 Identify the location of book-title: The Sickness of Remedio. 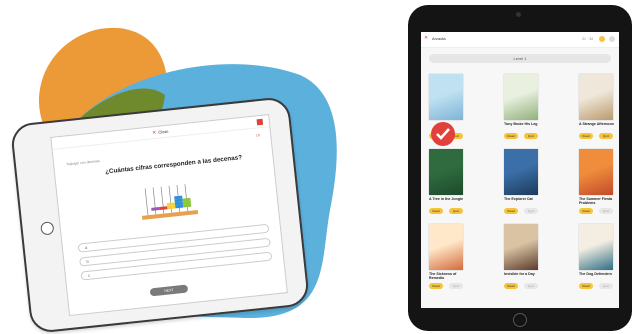
(443, 276).